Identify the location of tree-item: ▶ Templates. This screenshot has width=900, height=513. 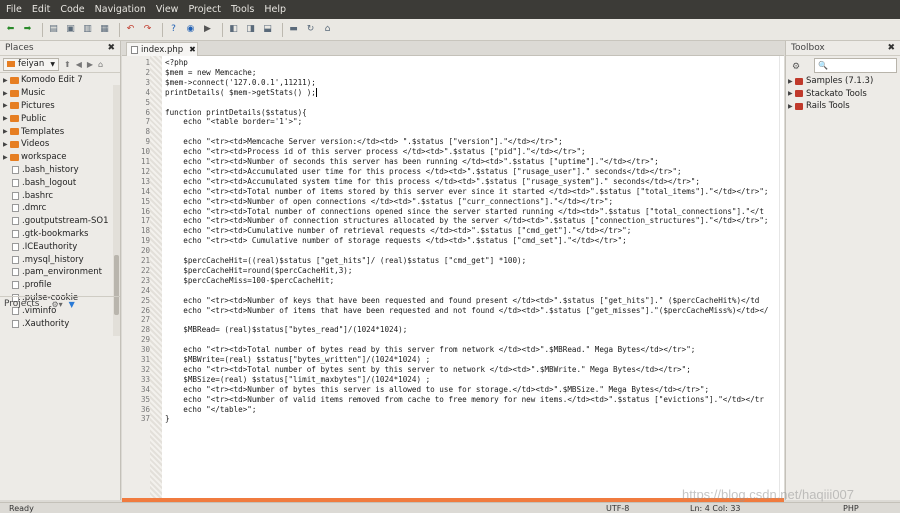
(61, 131).